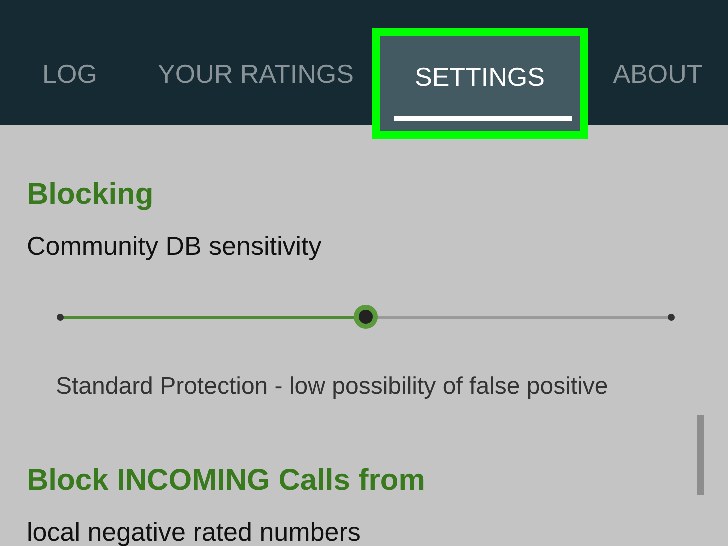 This screenshot has width=728, height=546. What do you see at coordinates (480, 83) in the screenshot?
I see `tab: SETTINGS` at bounding box center [480, 83].